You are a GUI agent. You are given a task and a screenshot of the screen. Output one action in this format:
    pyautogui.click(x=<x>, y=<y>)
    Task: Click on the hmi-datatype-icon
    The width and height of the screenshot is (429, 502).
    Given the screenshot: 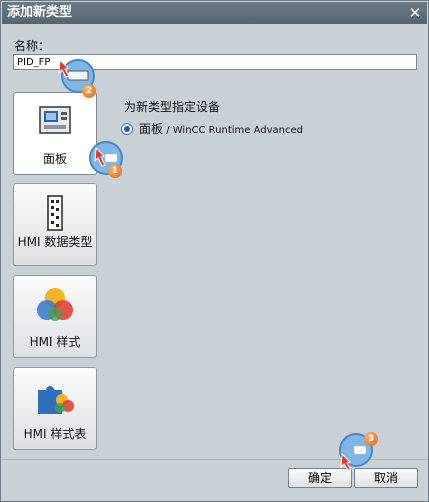 What is the action you would take?
    pyautogui.click(x=55, y=213)
    